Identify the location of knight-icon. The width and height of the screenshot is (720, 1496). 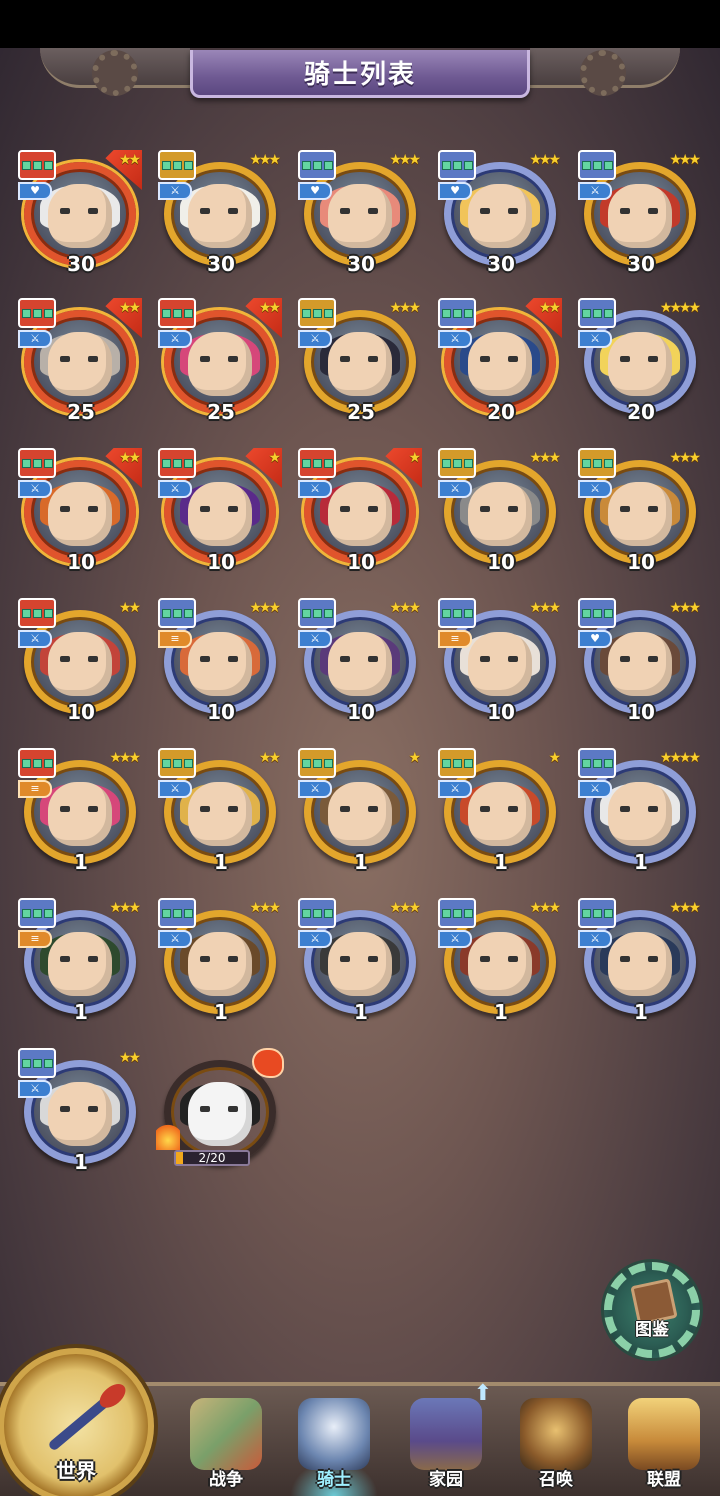
(334, 1434).